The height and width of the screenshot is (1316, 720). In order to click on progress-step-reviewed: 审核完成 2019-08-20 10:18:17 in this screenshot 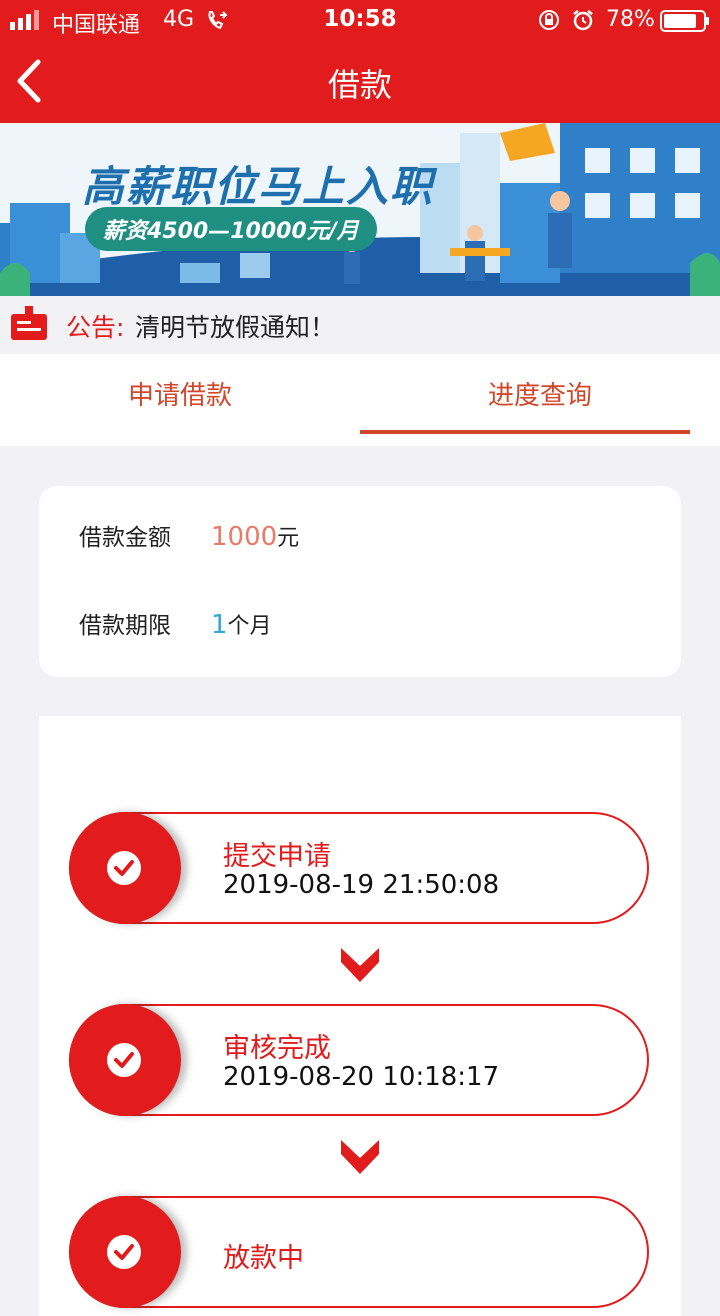, I will do `click(359, 1060)`.